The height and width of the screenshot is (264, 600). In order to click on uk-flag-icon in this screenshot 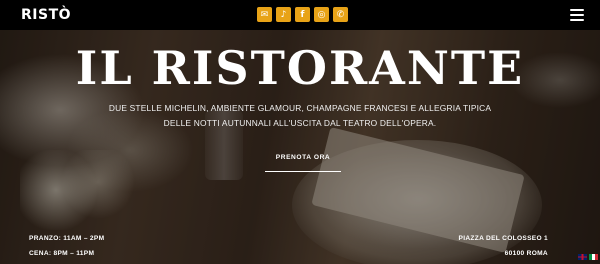, I will do `click(582, 257)`.